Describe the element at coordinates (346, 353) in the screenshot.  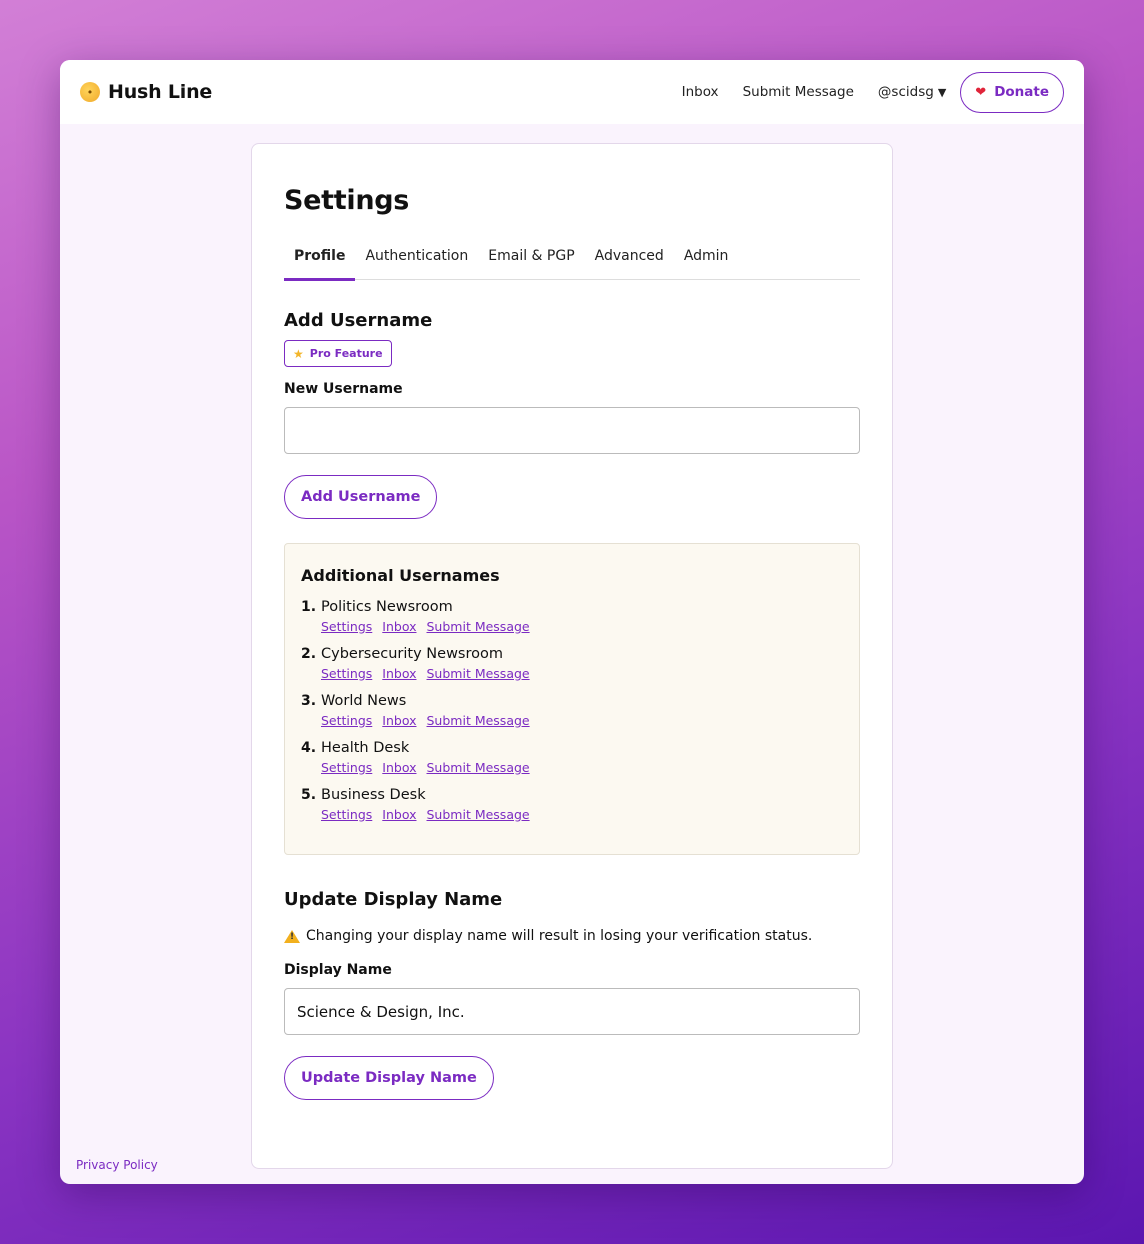
I see `pro-feature-label: Pro Feature` at that location.